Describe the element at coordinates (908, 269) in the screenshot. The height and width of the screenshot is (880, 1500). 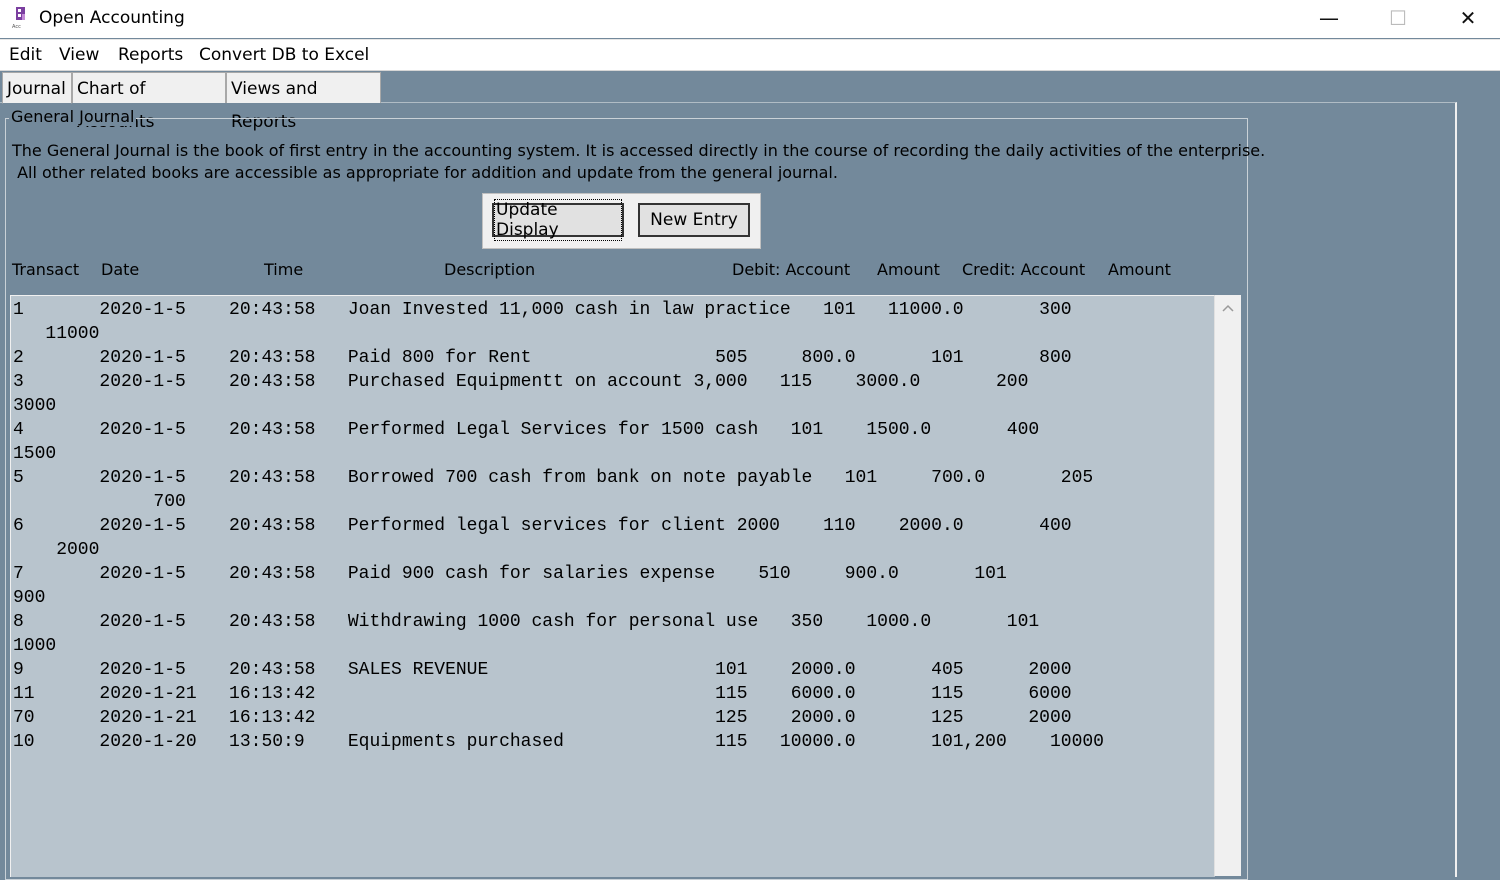
I see `col-debit-amount: Amount` at that location.